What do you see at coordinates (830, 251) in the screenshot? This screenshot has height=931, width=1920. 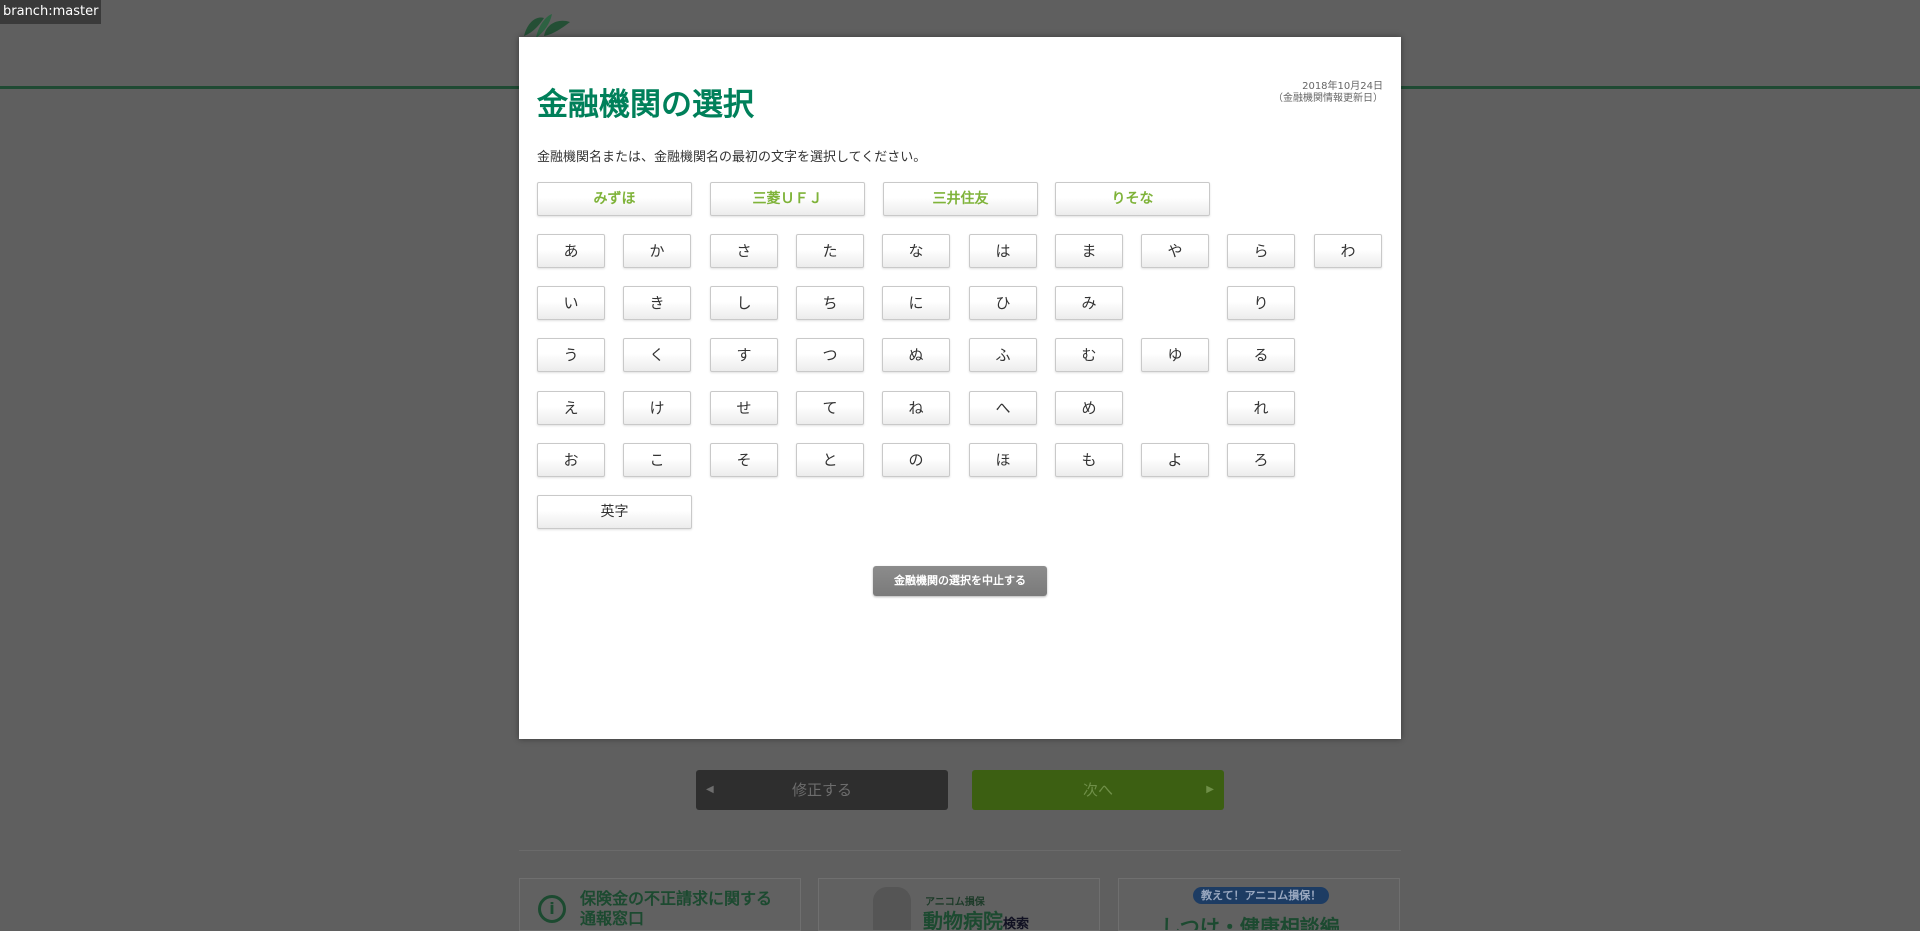 I see `kana-button: た` at bounding box center [830, 251].